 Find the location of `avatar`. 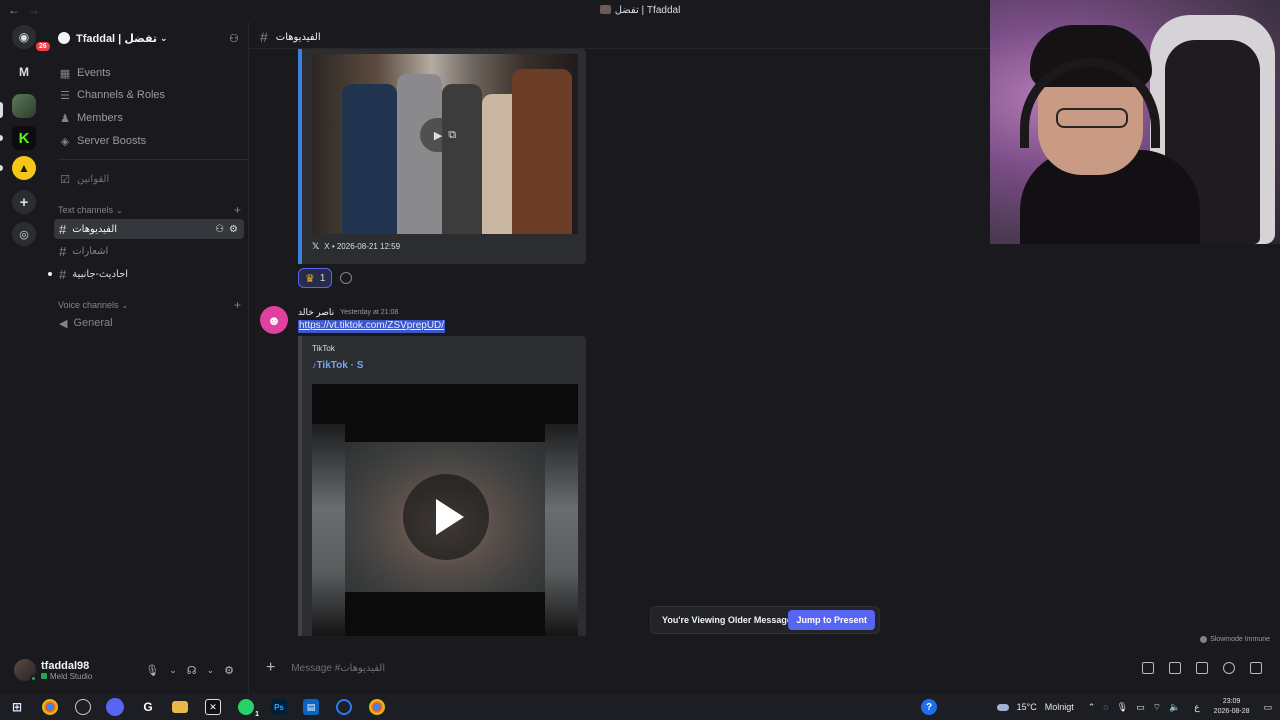

avatar is located at coordinates (25, 670).